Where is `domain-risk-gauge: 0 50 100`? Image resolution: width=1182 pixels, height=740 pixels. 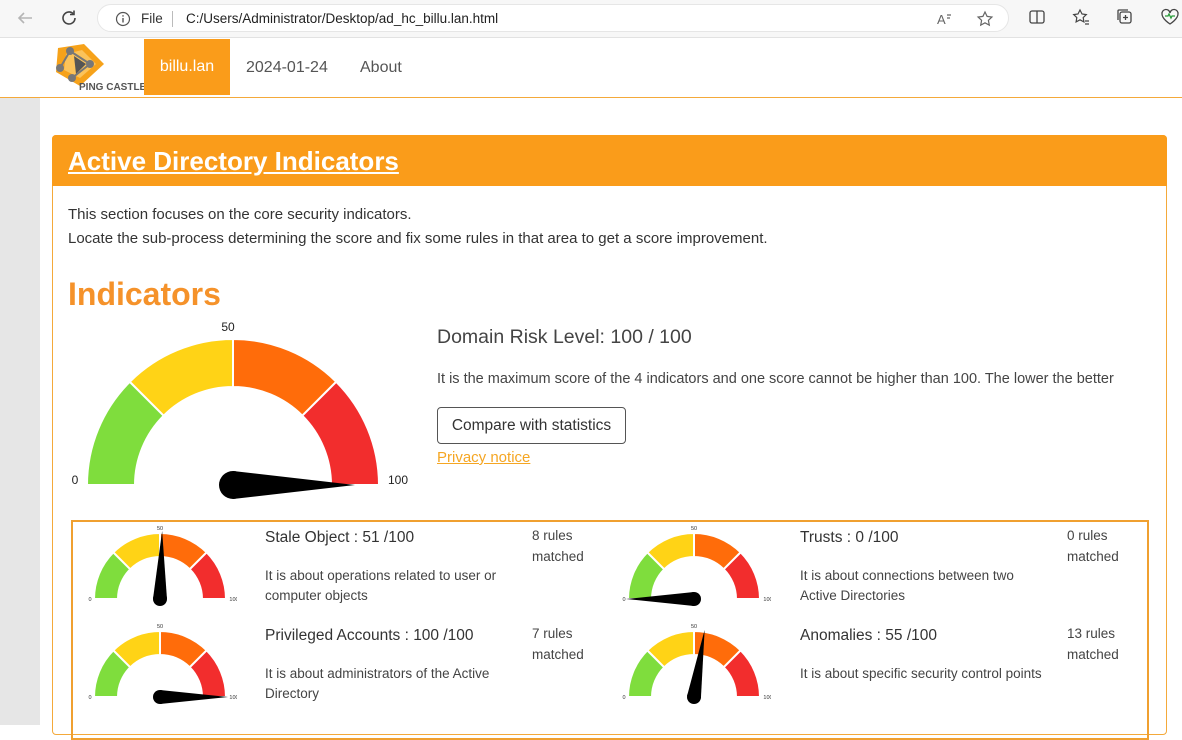
domain-risk-gauge: 0 50 100 is located at coordinates (240, 409).